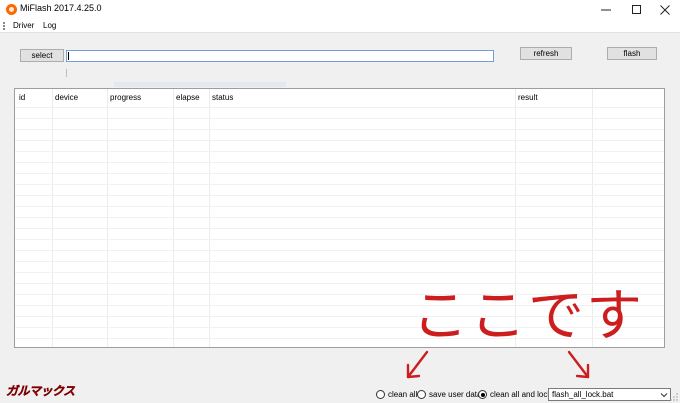 Image resolution: width=680 pixels, height=403 pixels. Describe the element at coordinates (578, 364) in the screenshot. I see `arrow-down-right-icon` at that location.